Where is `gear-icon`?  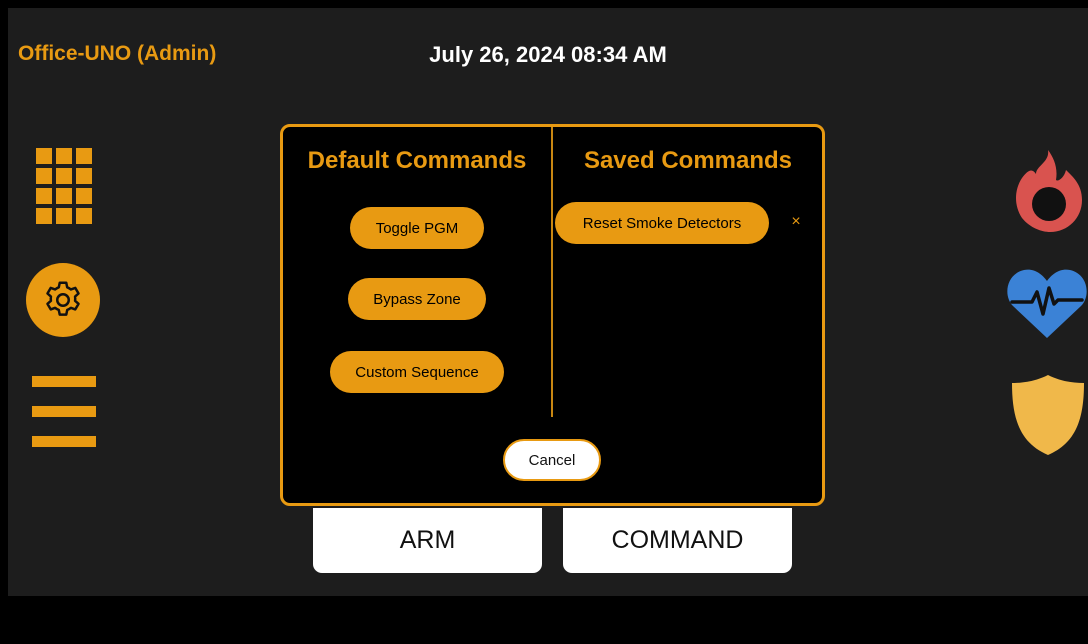 gear-icon is located at coordinates (63, 298).